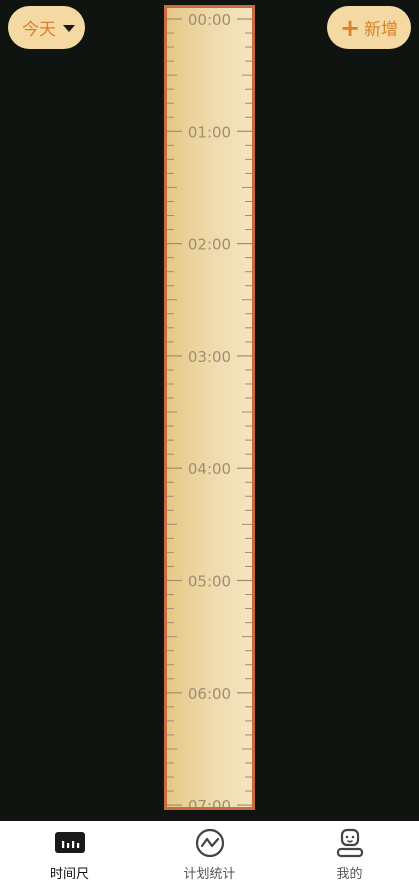  I want to click on caret-down-icon, so click(69, 28).